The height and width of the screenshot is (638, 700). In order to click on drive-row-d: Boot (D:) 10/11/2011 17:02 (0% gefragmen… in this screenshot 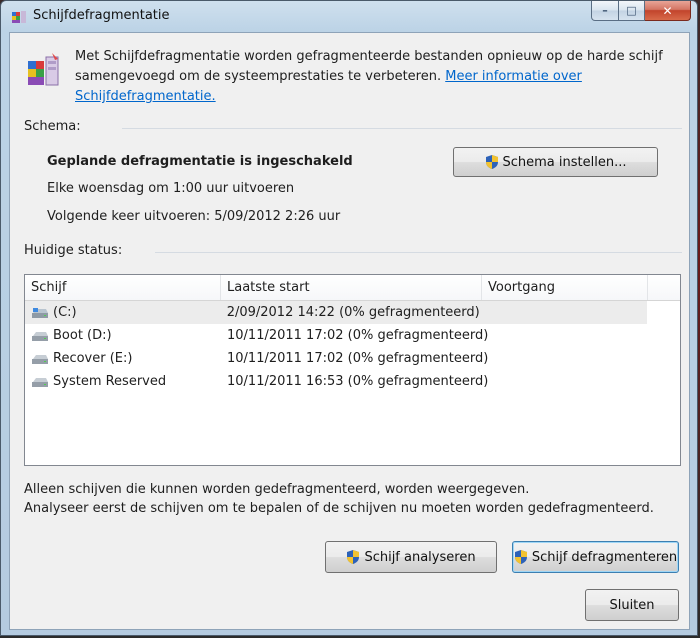, I will do `click(352, 335)`.